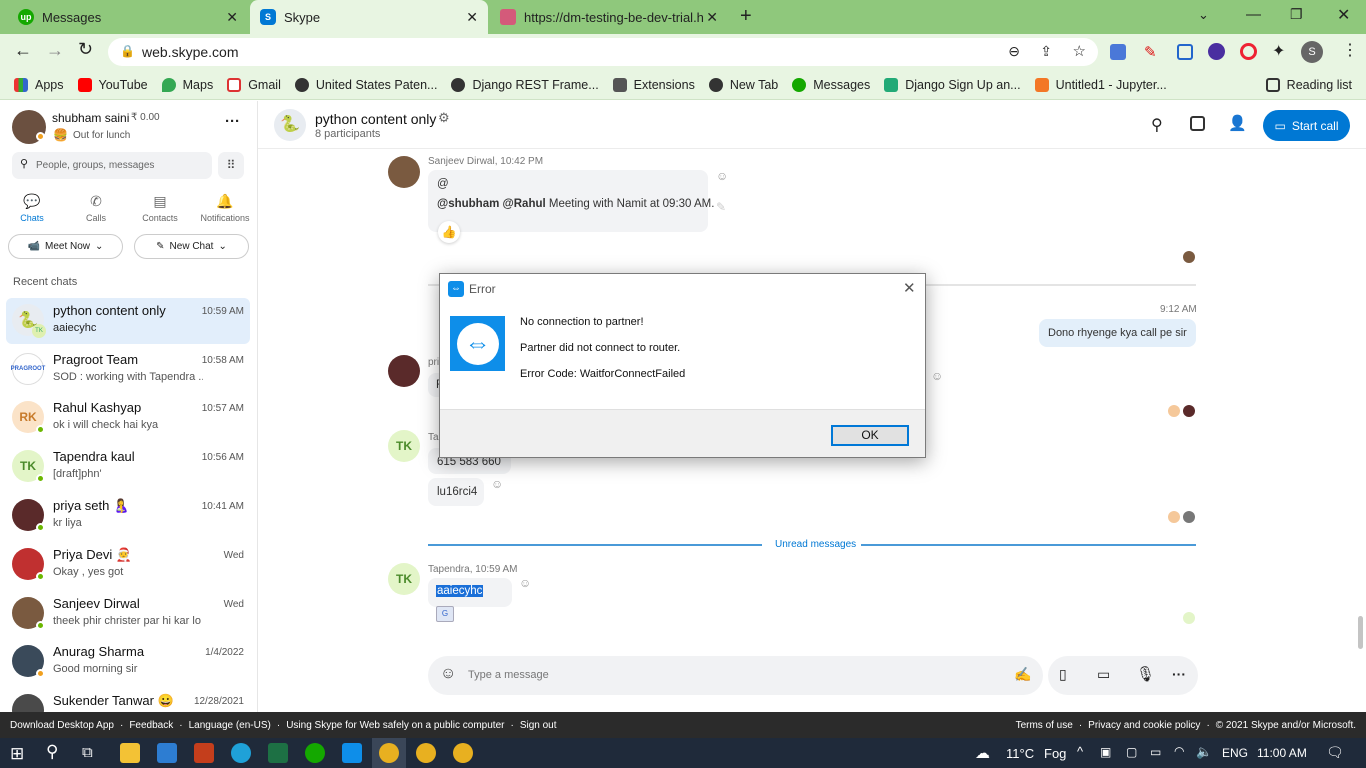  Describe the element at coordinates (1282, 753) in the screenshot. I see `clock: 11:00 AM` at that location.